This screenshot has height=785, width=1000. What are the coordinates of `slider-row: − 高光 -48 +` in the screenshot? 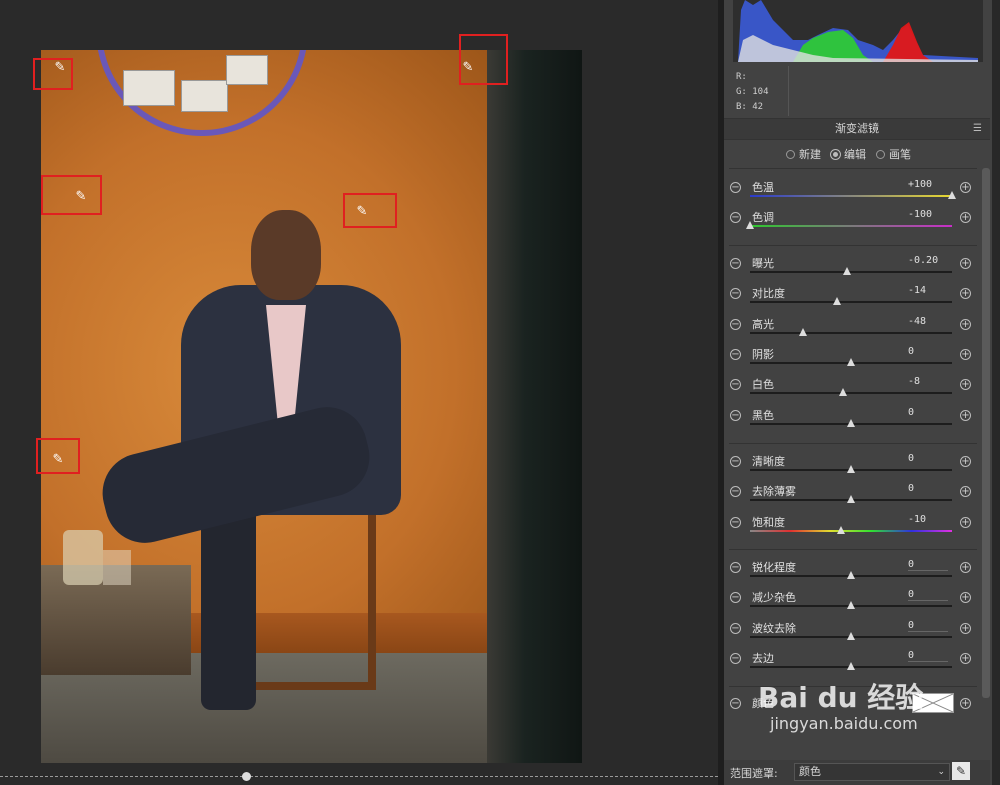 It's located at (852, 330).